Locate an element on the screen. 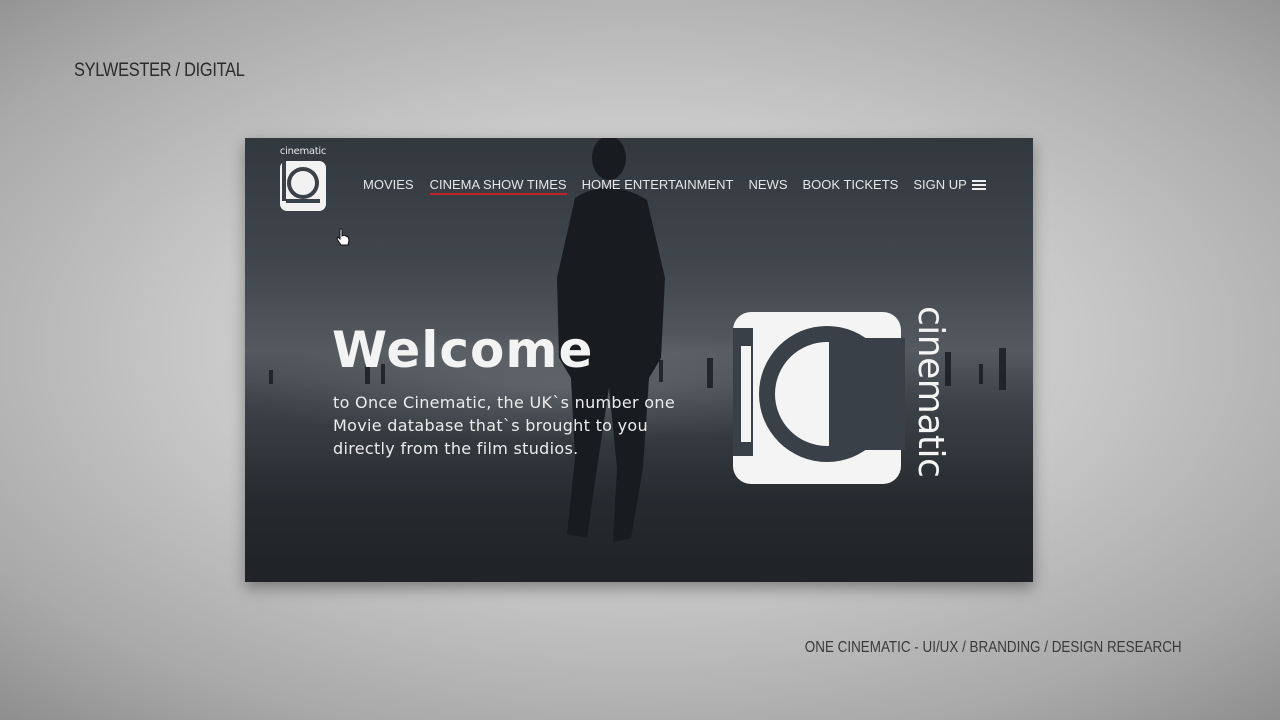 The width and height of the screenshot is (1280, 720). hero-brand-wordmark: cinematic is located at coordinates (930, 391).